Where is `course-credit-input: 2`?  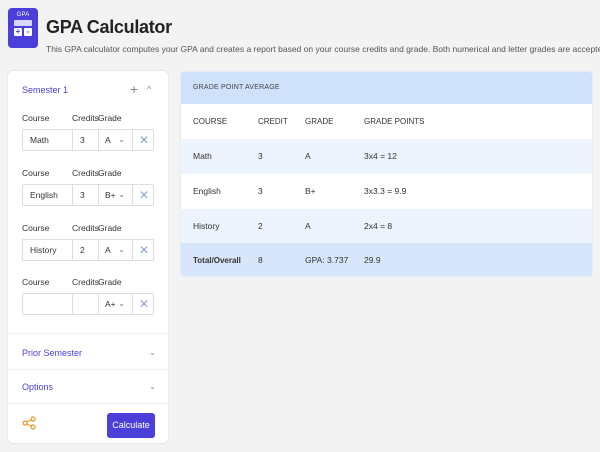 course-credit-input: 2 is located at coordinates (86, 250).